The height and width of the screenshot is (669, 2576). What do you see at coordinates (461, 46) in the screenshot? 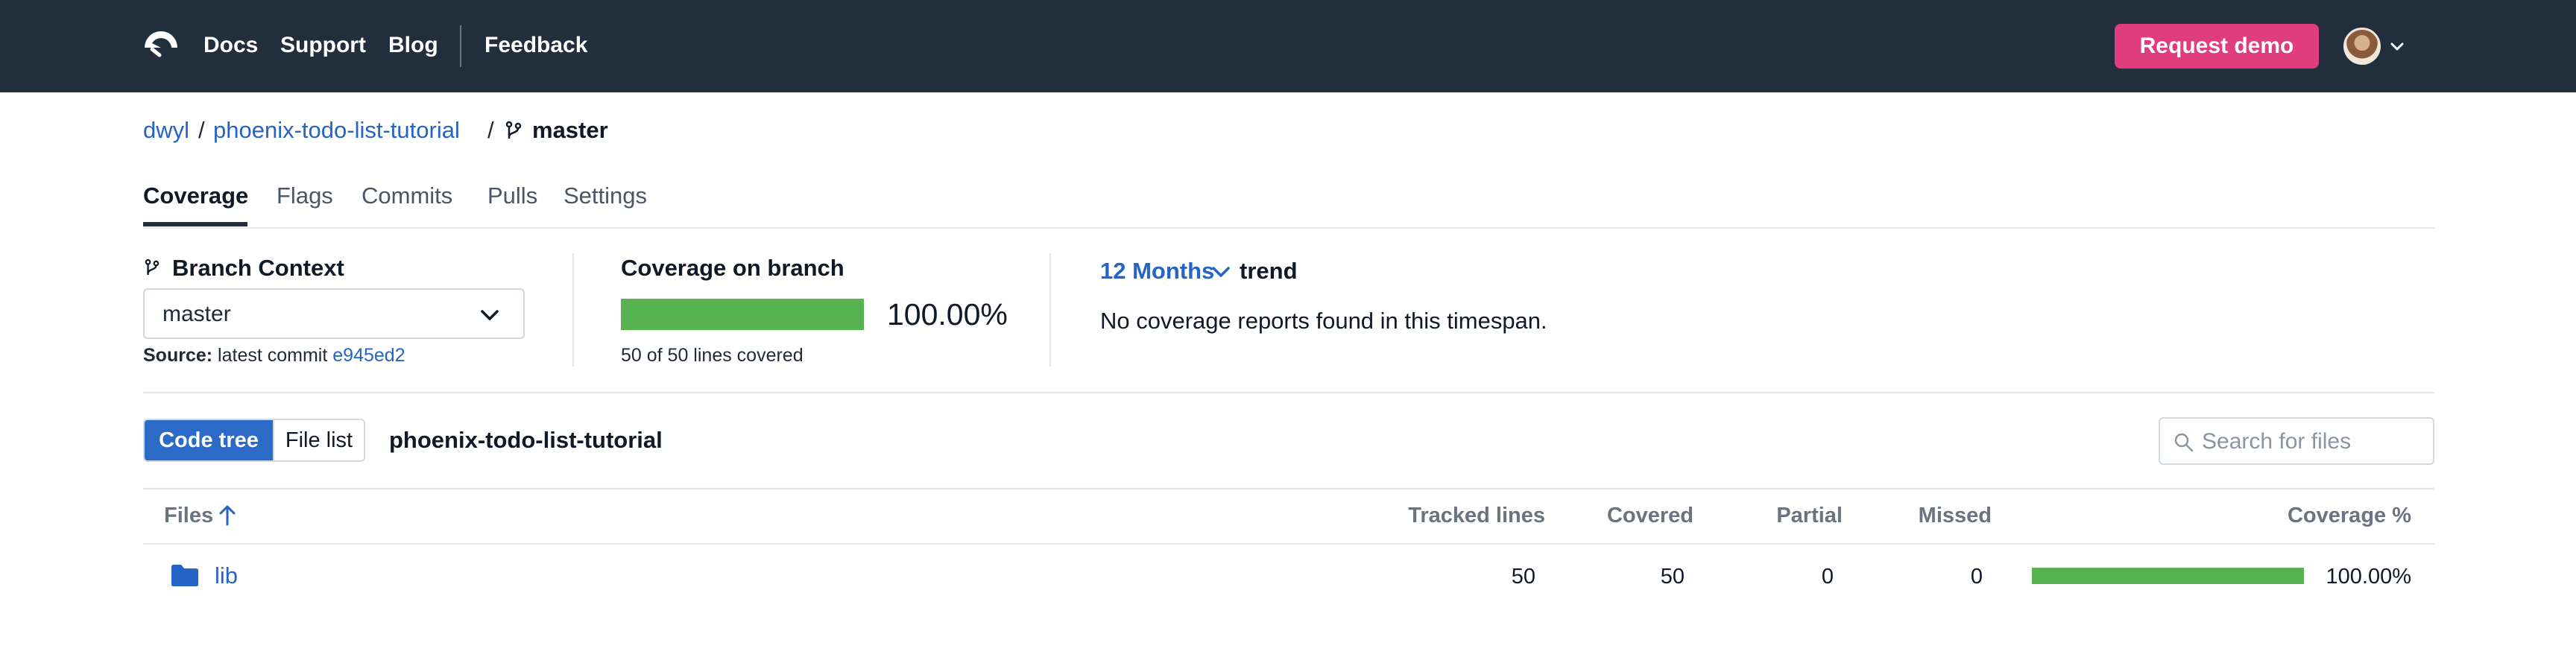
I see `nav-divider` at bounding box center [461, 46].